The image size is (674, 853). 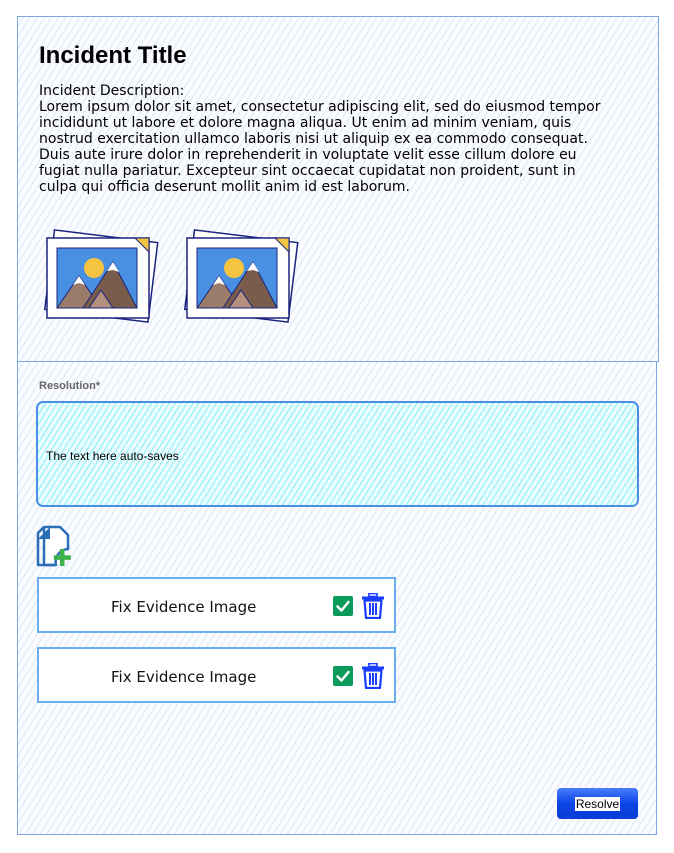 I want to click on resolve-button-label: Resolve, so click(x=597, y=804).